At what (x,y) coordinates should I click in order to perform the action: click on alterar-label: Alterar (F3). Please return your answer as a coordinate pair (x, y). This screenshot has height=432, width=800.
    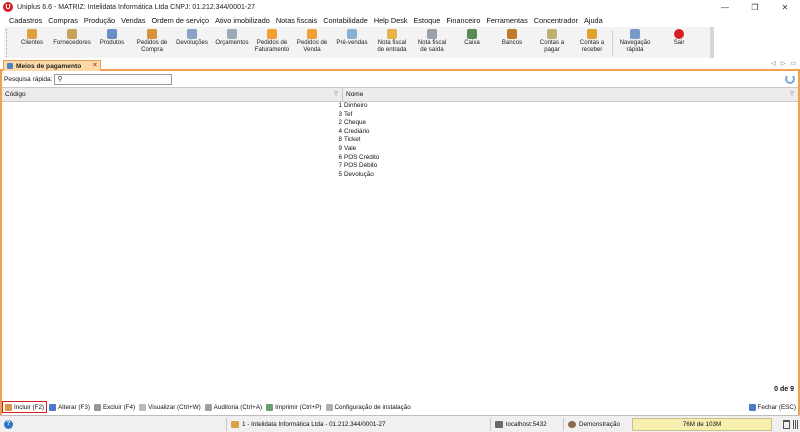
    Looking at the image, I should click on (74, 407).